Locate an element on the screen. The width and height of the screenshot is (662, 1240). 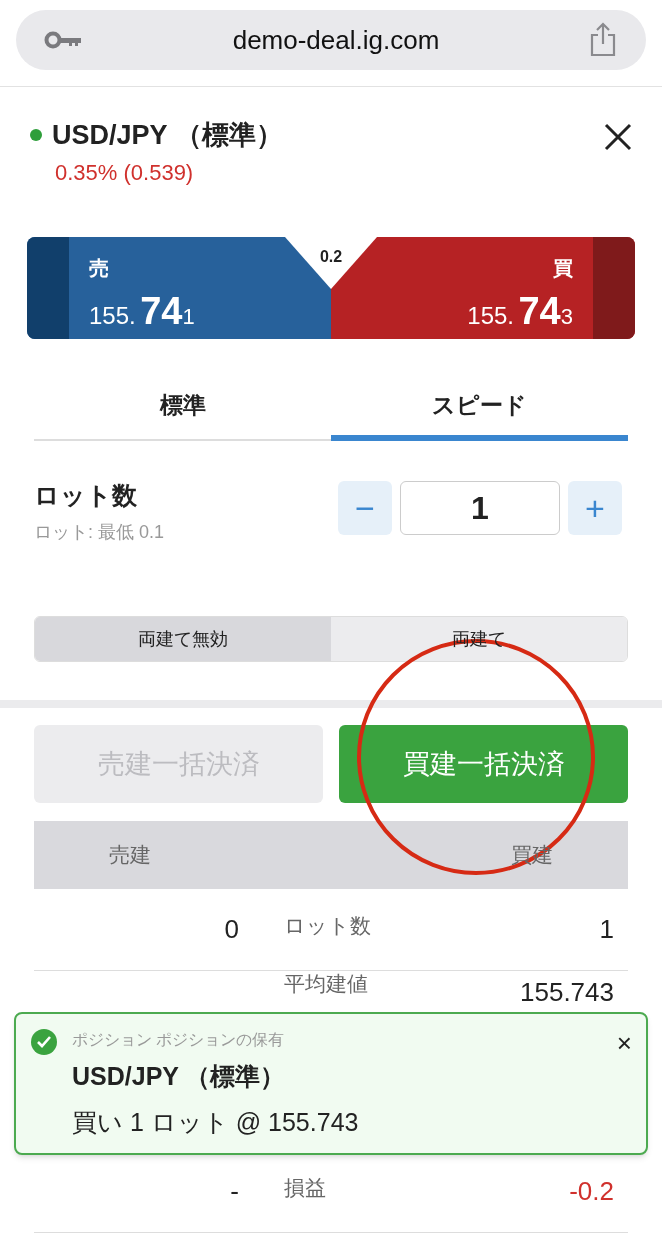
instrument-title: USD/JPY （標準） is located at coordinates (167, 135).